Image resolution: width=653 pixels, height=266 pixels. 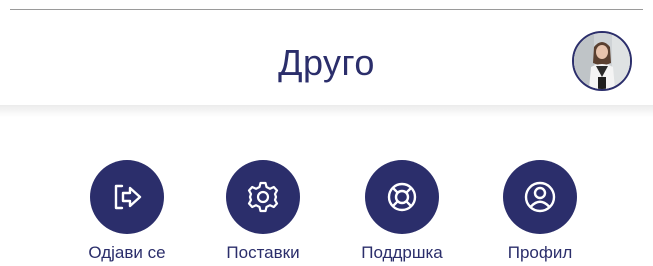 I want to click on gear-icon, so click(x=263, y=197).